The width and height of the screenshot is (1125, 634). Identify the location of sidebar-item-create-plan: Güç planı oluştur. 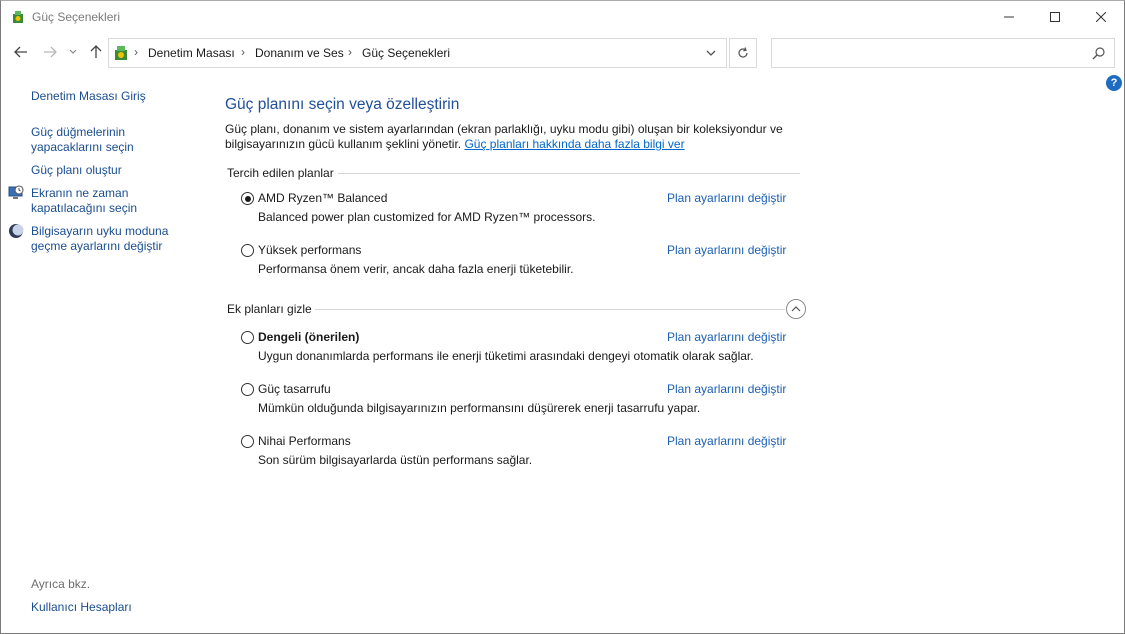
(76, 170).